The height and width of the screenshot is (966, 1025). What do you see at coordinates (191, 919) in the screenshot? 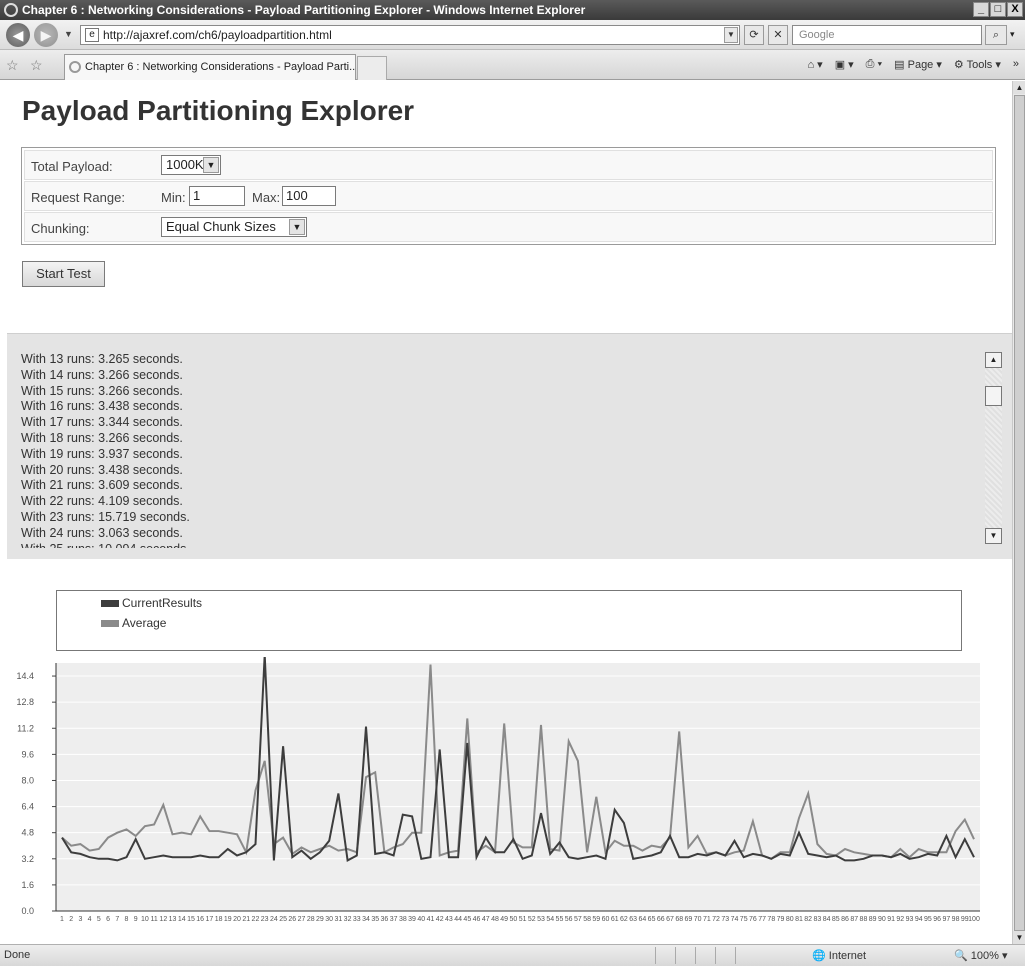
I see `x-tick-label: 15` at bounding box center [191, 919].